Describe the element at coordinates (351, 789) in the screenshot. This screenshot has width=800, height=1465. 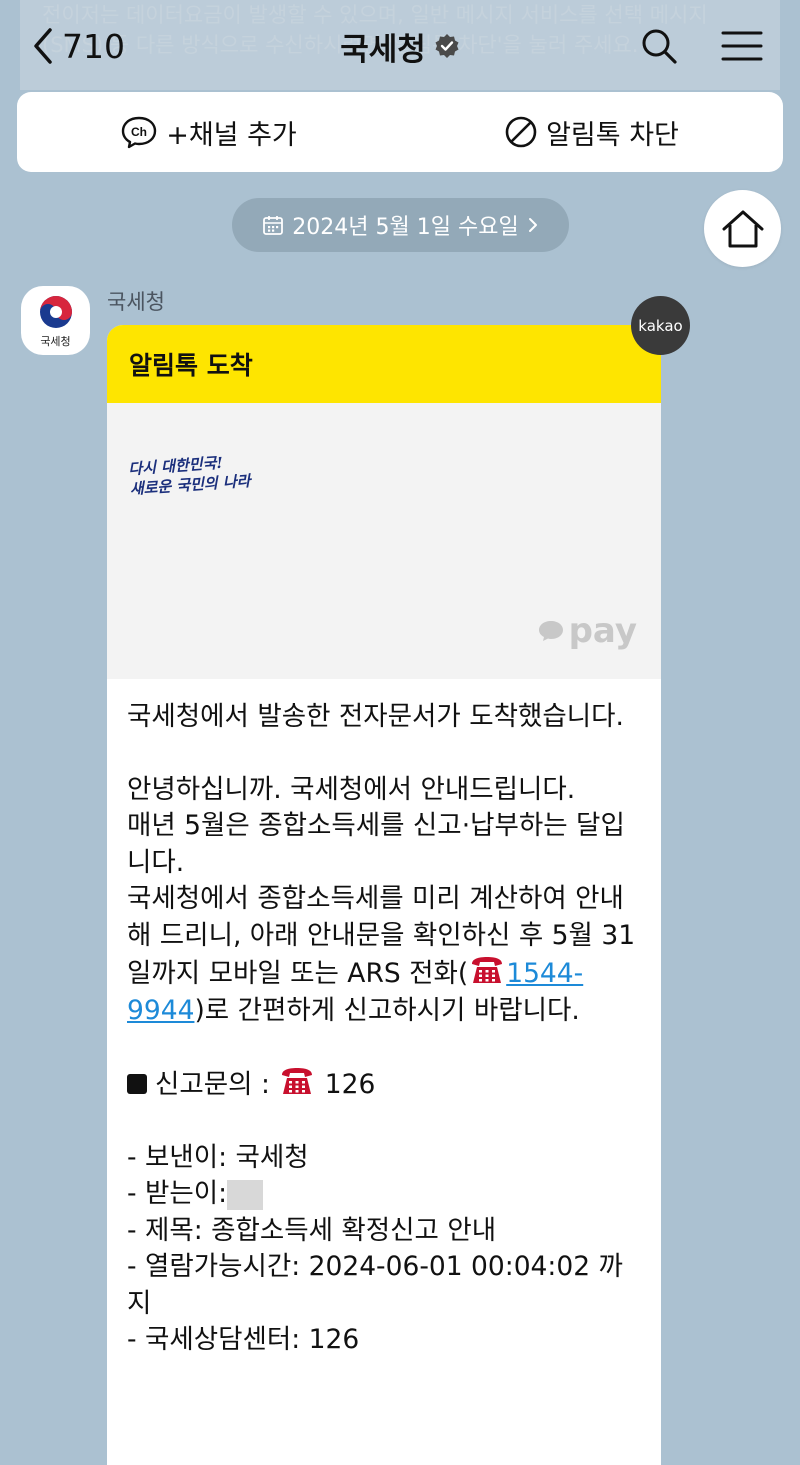
I see `msg-greeting: 안녕하십니까. 국세청에서 안내드립니다.` at that location.